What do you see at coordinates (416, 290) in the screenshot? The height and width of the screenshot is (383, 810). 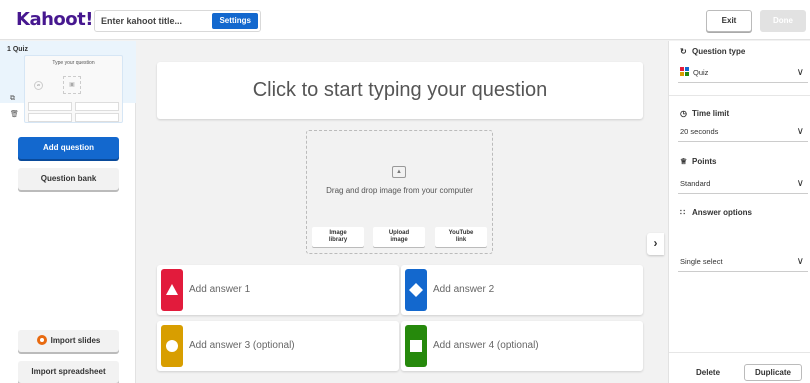 I see `diamond-icon` at bounding box center [416, 290].